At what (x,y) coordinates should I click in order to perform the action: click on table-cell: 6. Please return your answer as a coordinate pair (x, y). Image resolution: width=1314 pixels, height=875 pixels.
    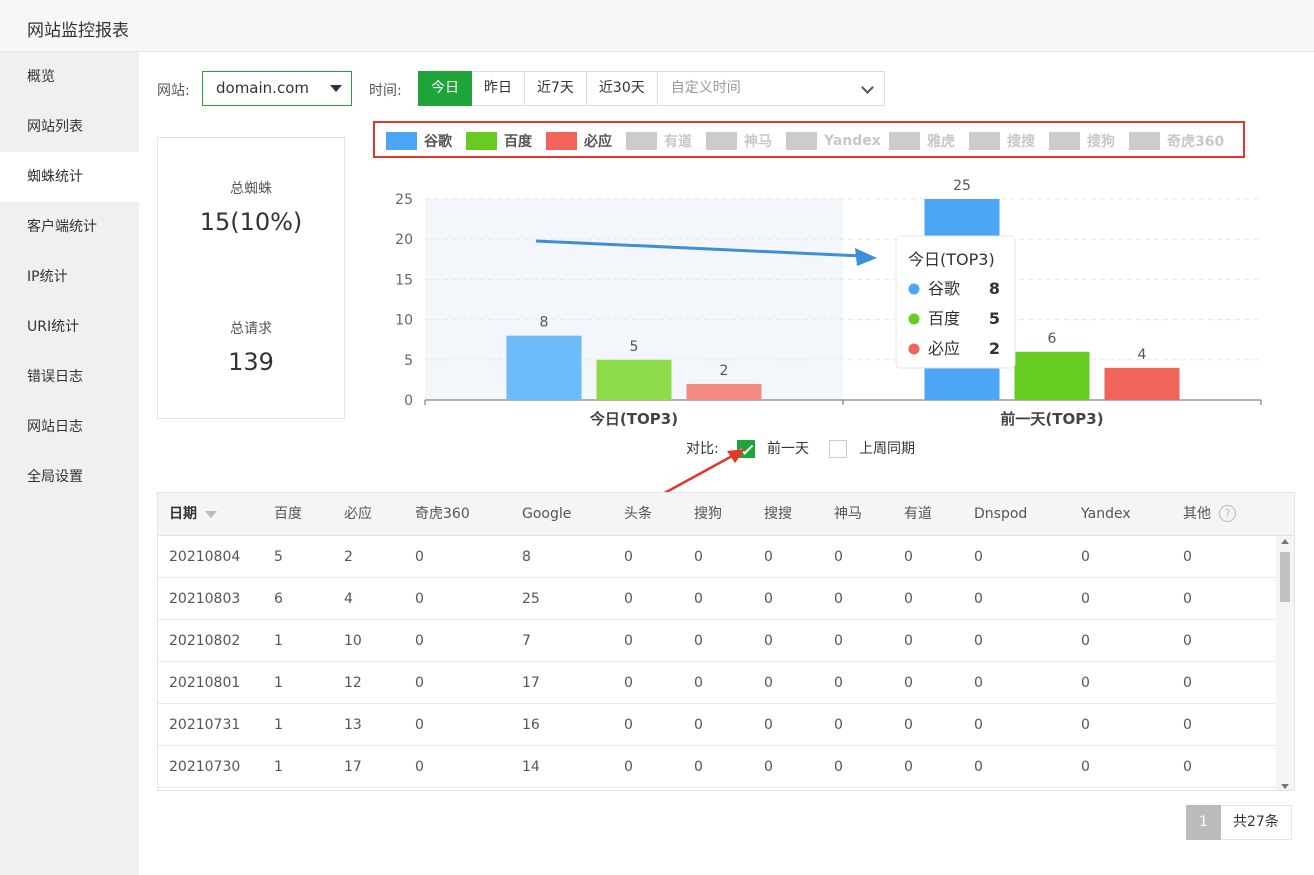
    Looking at the image, I should click on (278, 599).